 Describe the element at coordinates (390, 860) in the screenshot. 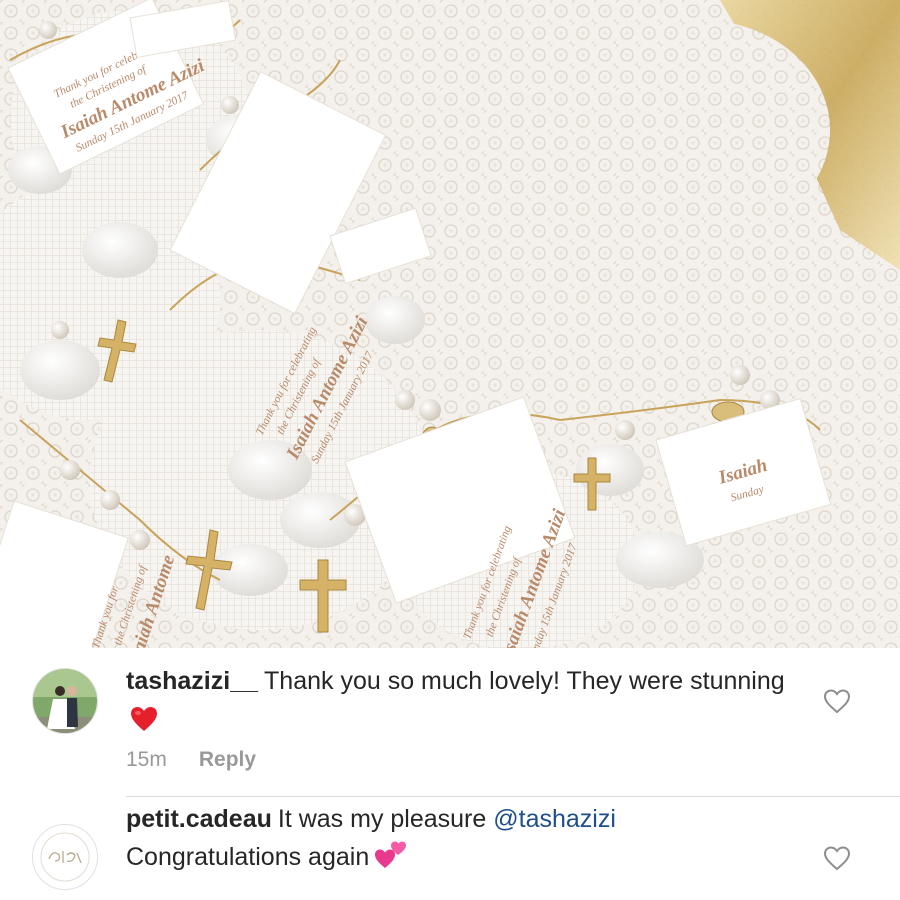

I see `two-hearts-icon` at that location.